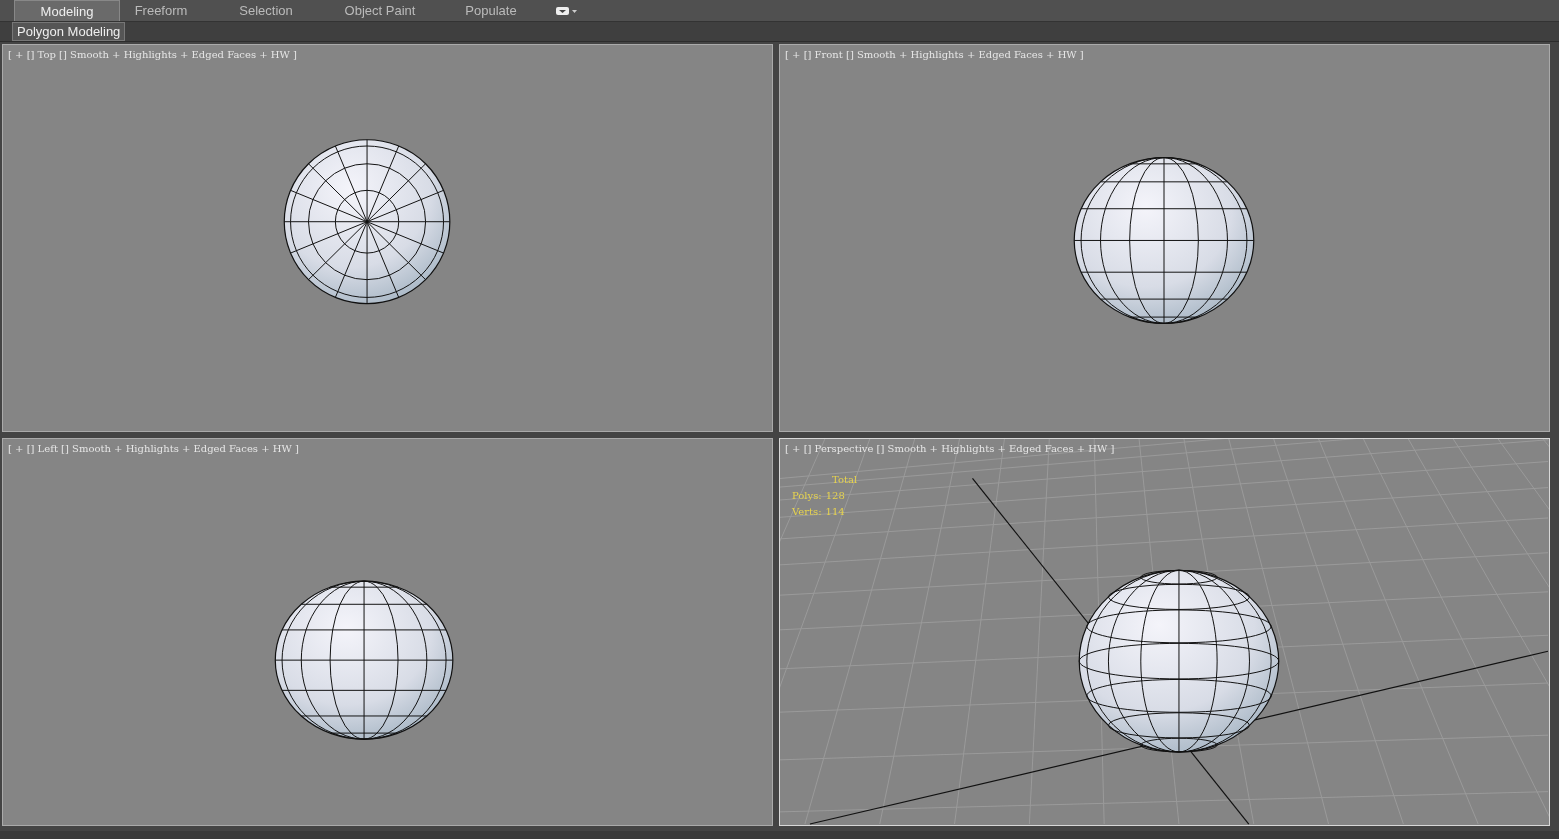 The width and height of the screenshot is (1559, 839). Describe the element at coordinates (835, 496) in the screenshot. I see `stats-value: 128` at that location.